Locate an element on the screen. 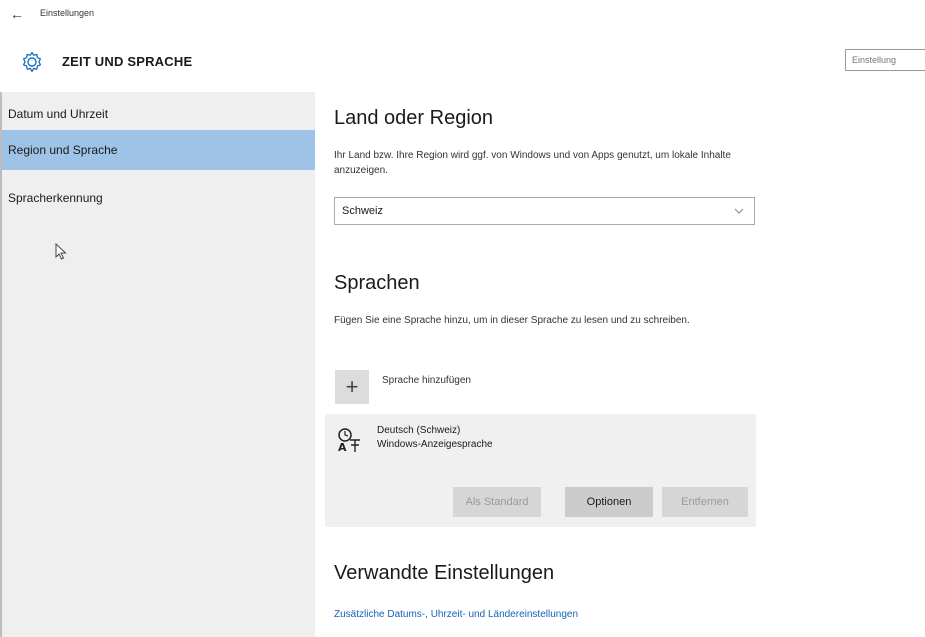 This screenshot has width=925, height=637. svg-text: A is located at coordinates (342, 447).